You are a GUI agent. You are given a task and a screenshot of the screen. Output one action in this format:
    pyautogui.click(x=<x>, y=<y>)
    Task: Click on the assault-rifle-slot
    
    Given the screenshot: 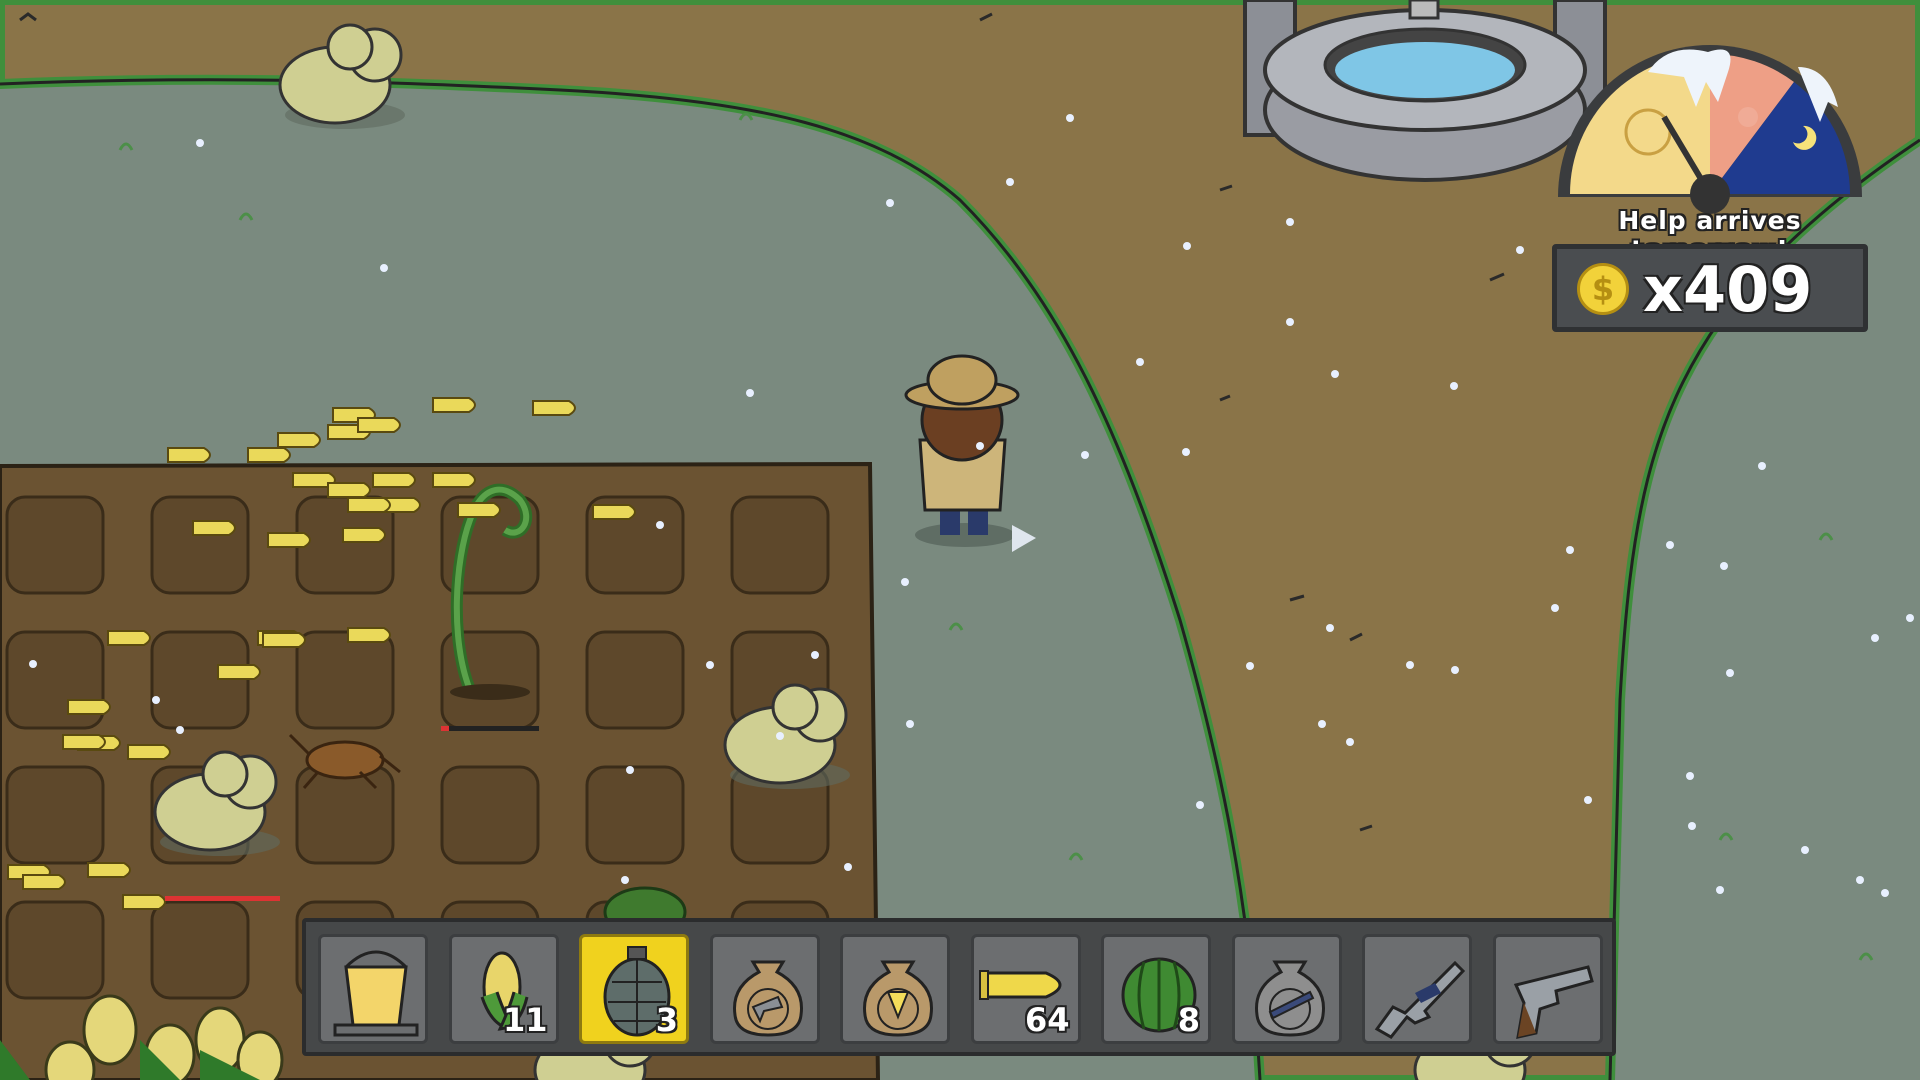 What is the action you would take?
    pyautogui.click(x=1417, y=989)
    